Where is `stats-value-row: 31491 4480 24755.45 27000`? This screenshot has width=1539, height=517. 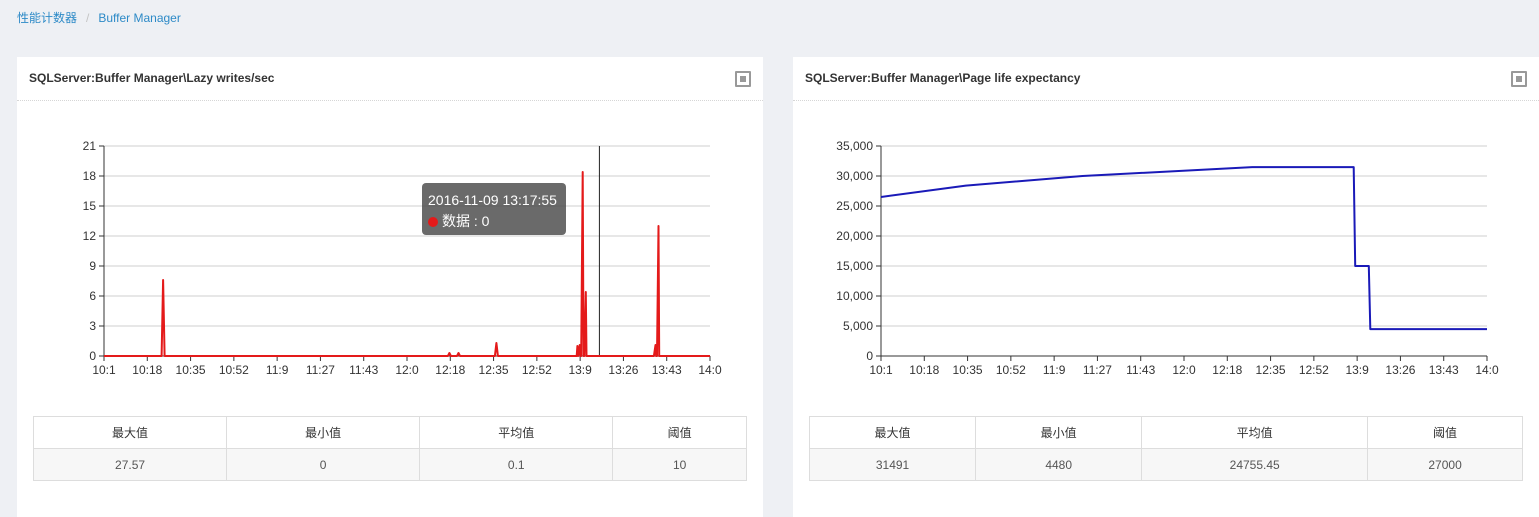
stats-value-row: 31491 4480 24755.45 27000 is located at coordinates (1165, 464).